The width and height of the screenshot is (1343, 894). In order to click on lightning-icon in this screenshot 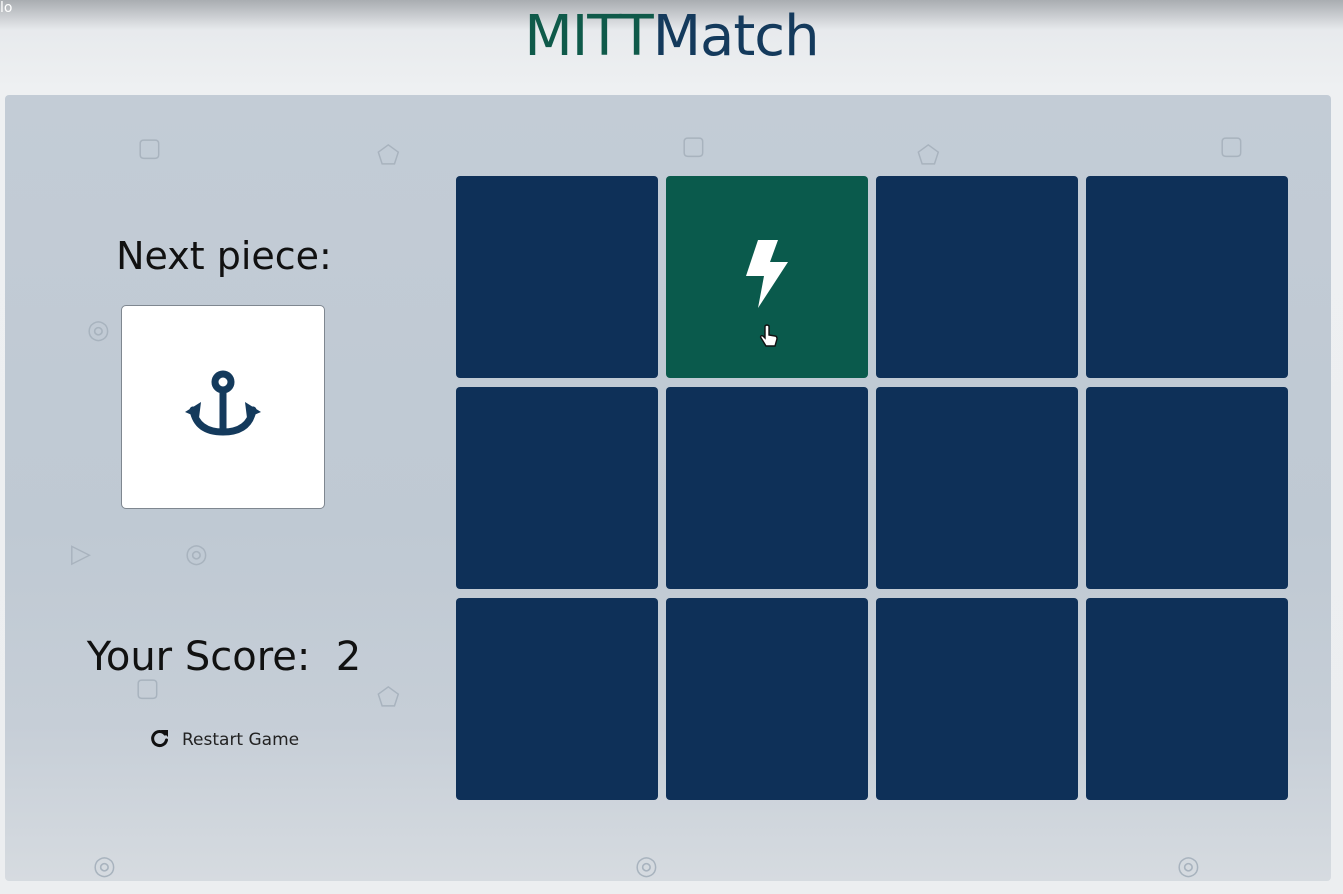, I will do `click(767, 277)`.